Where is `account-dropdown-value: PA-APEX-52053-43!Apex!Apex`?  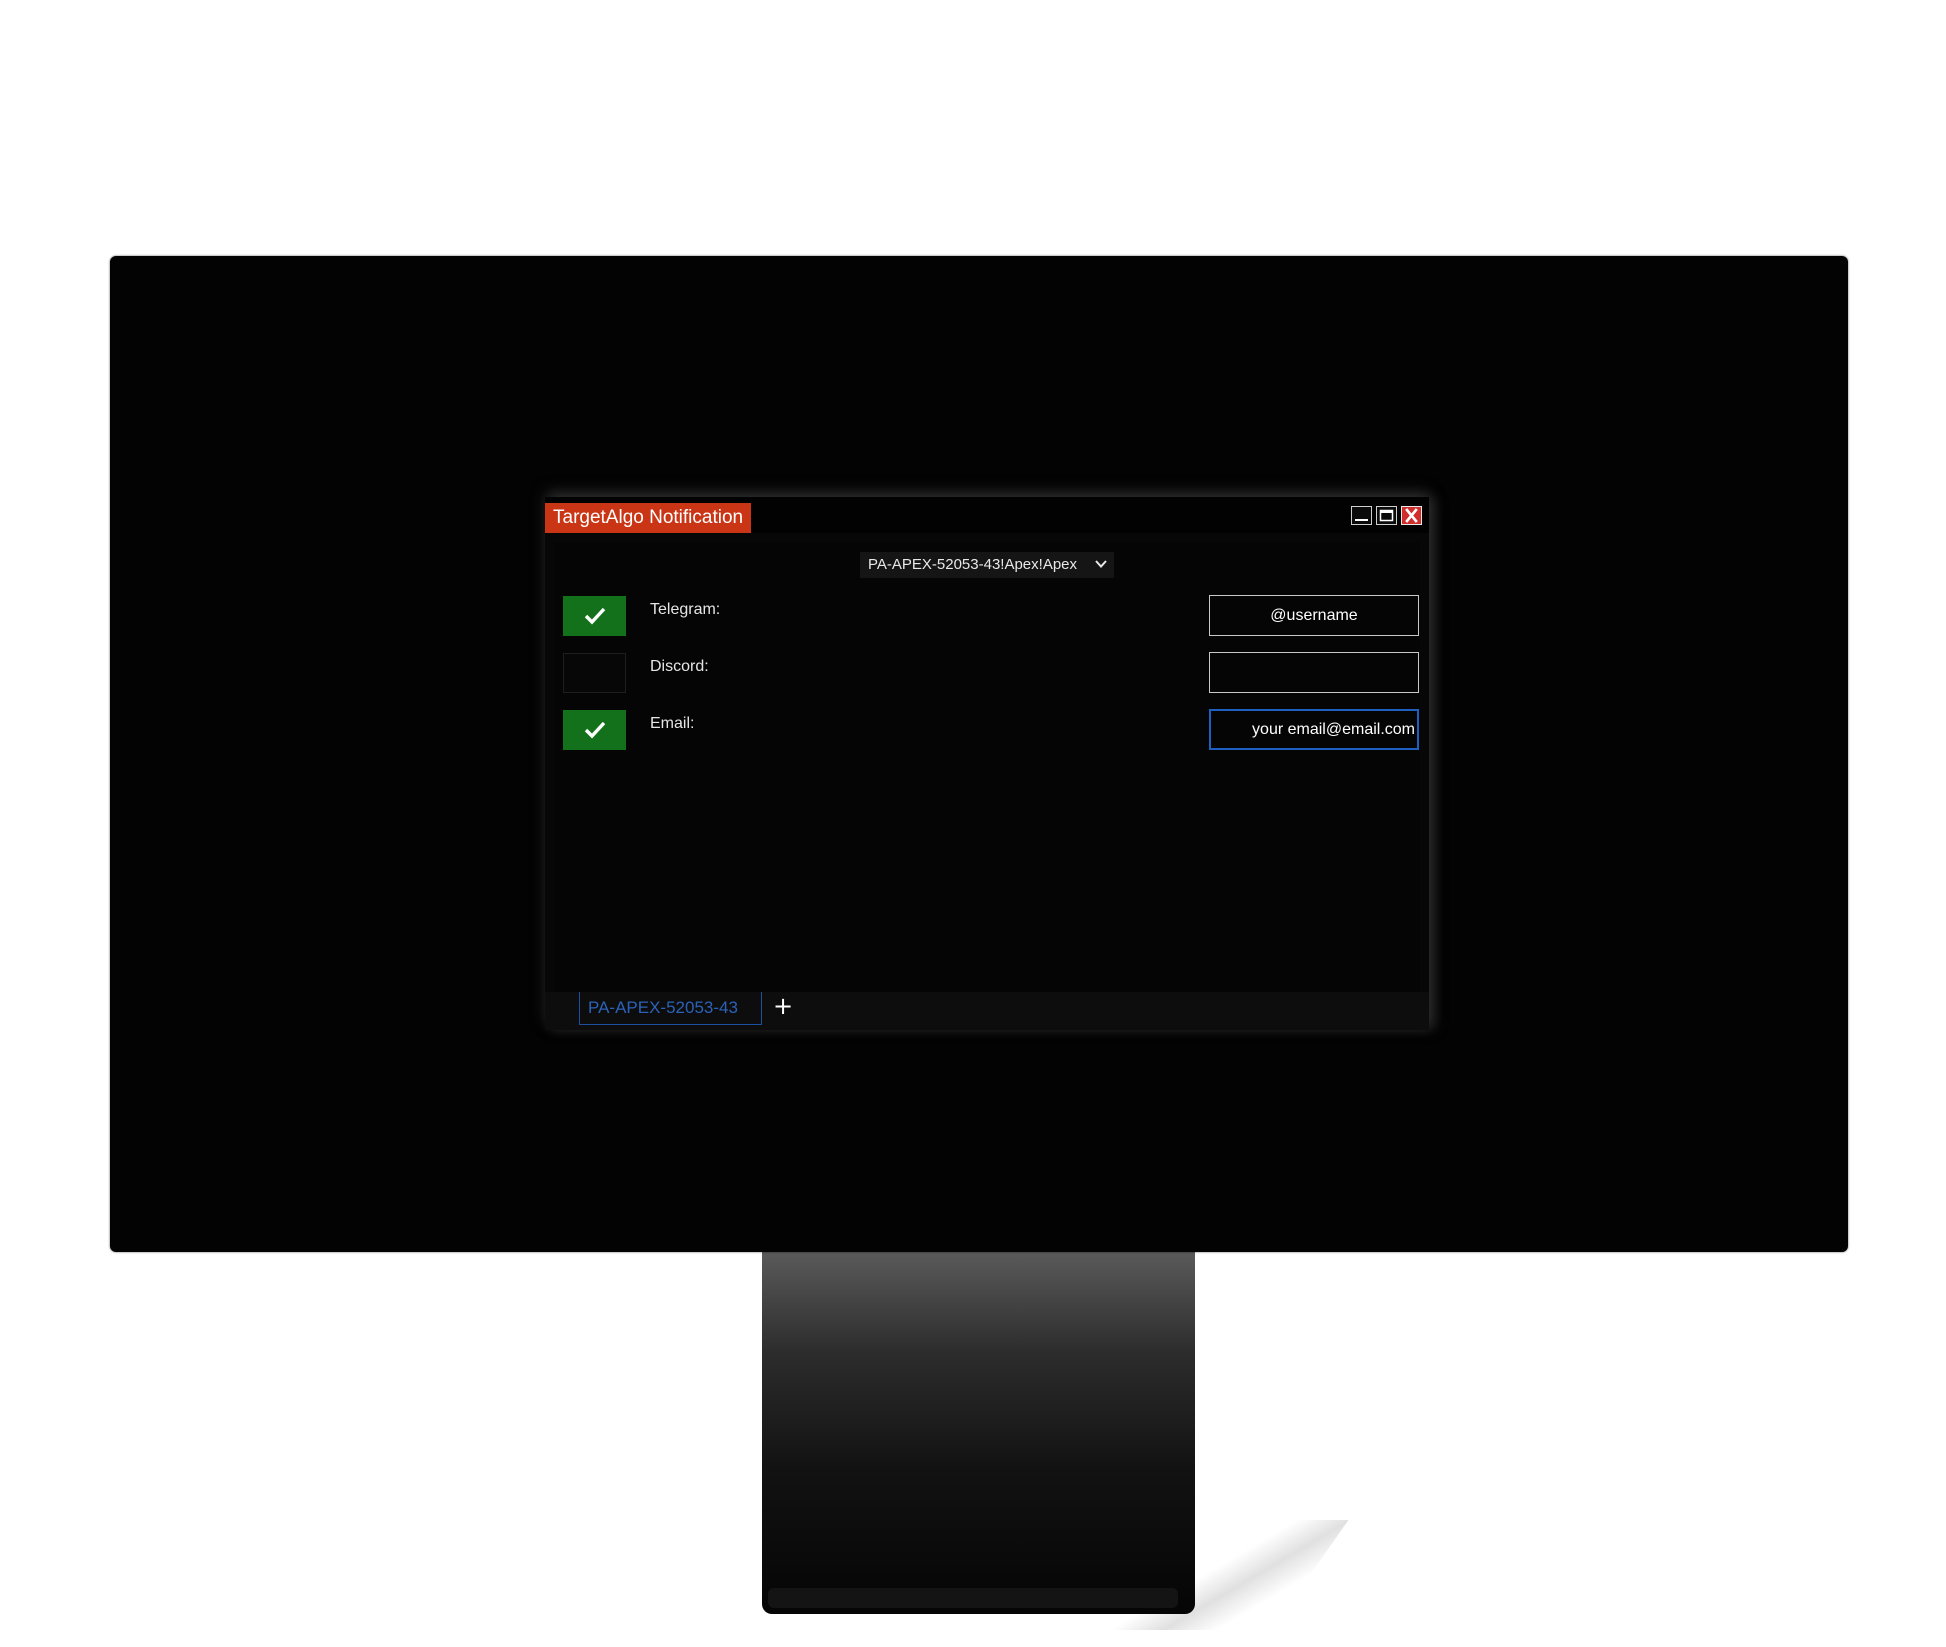 account-dropdown-value: PA-APEX-52053-43!Apex!Apex is located at coordinates (973, 564).